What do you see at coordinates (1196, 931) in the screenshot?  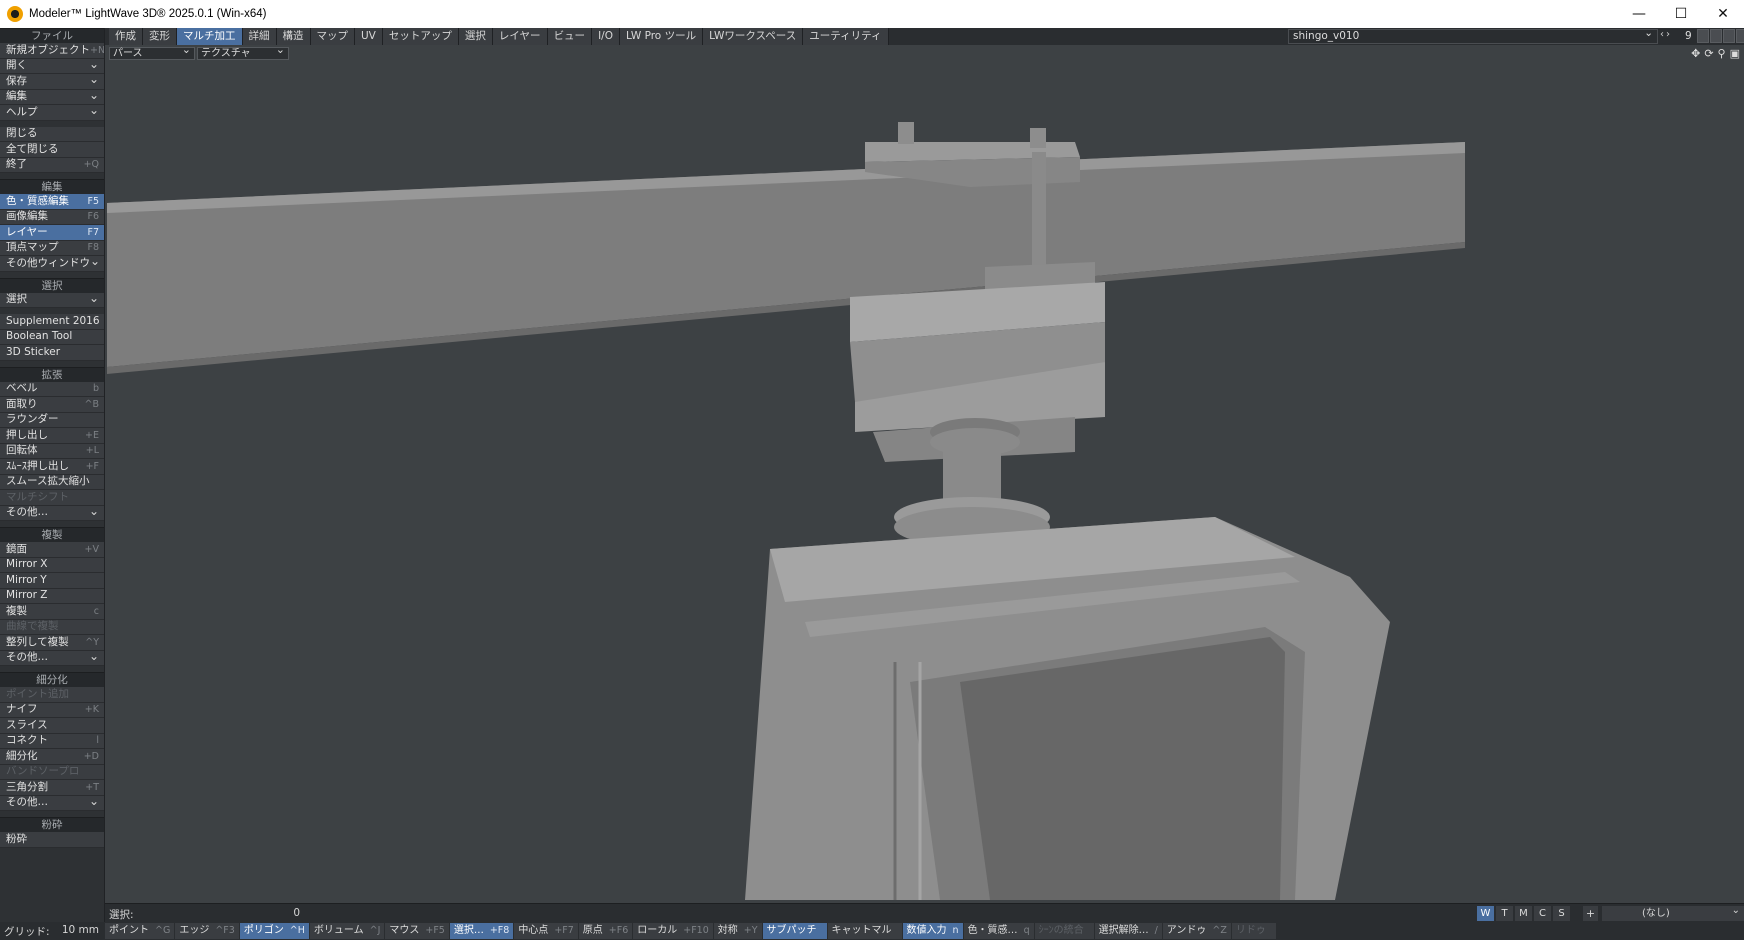 I see `mode-button: アンドゥ ^Z` at bounding box center [1196, 931].